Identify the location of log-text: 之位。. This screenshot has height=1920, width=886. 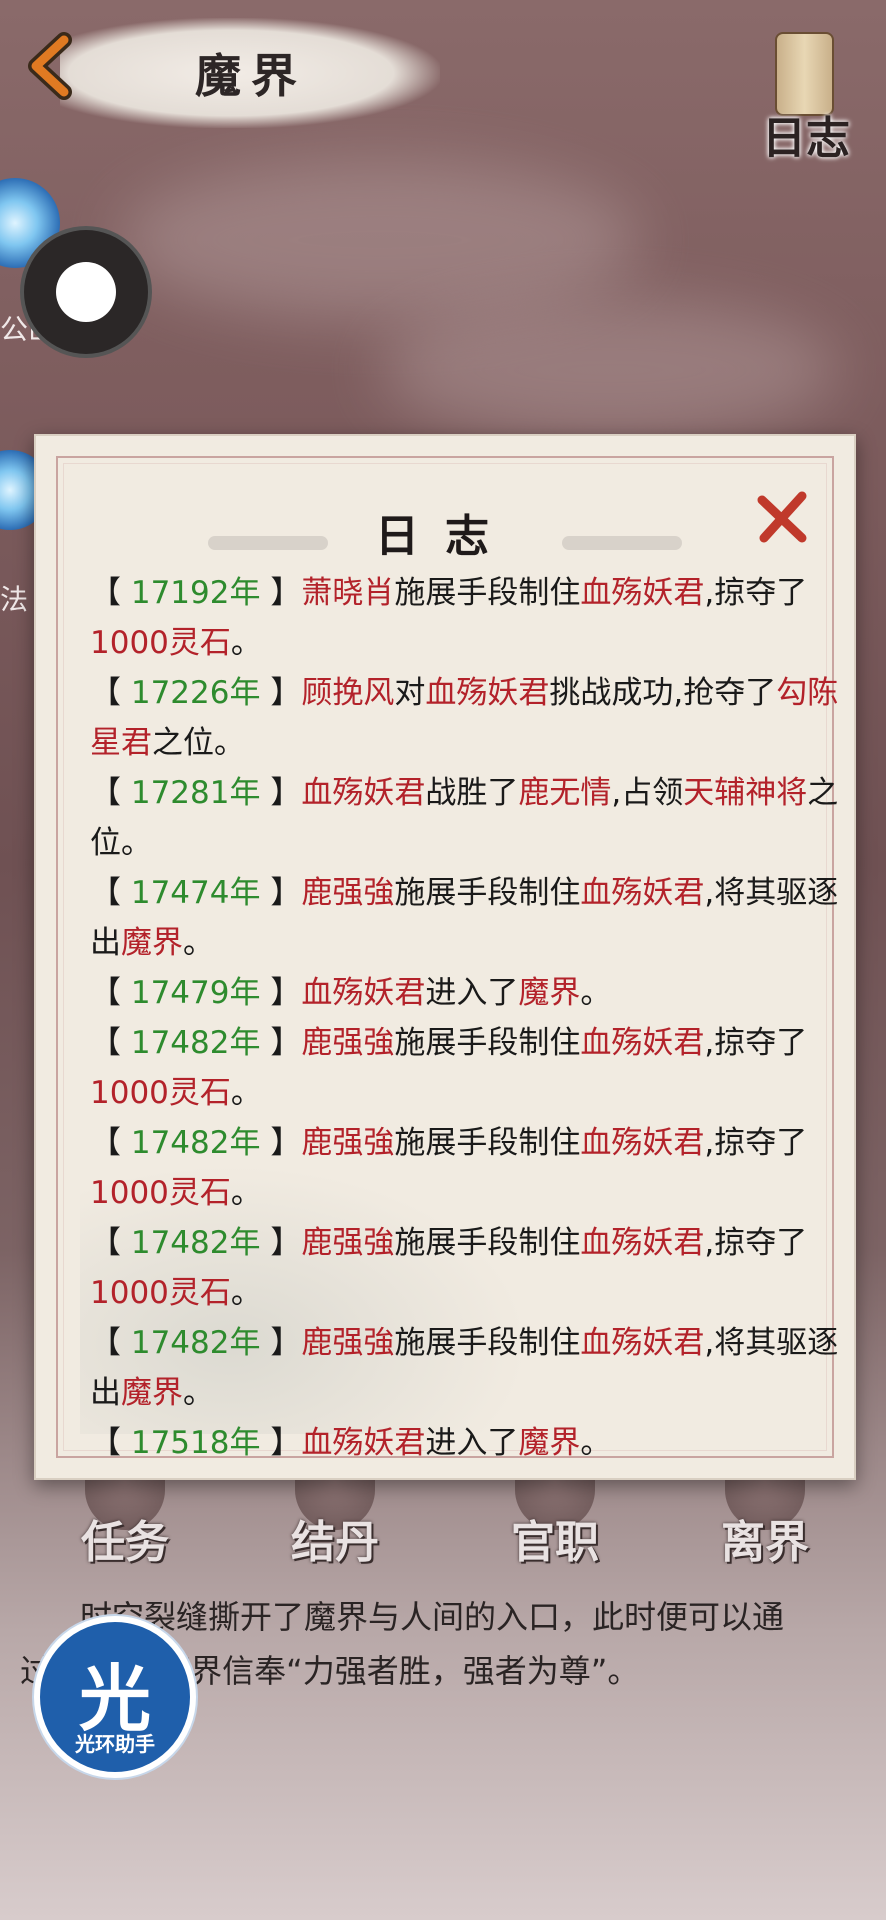
(198, 743).